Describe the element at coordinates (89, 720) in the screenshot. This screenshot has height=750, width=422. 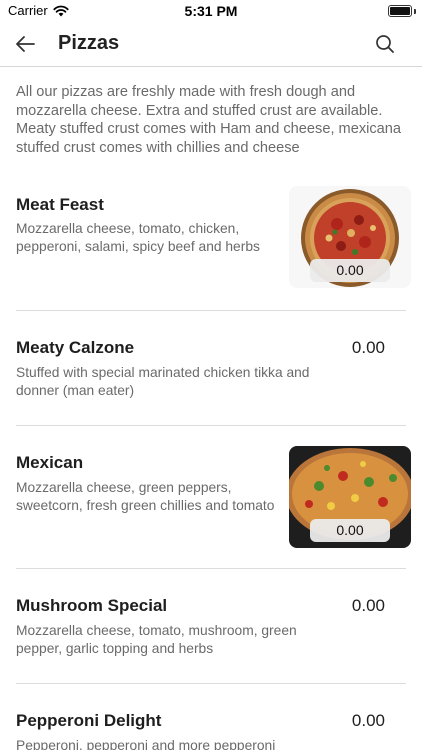
I see `item-name: Pepperoni Delight` at that location.